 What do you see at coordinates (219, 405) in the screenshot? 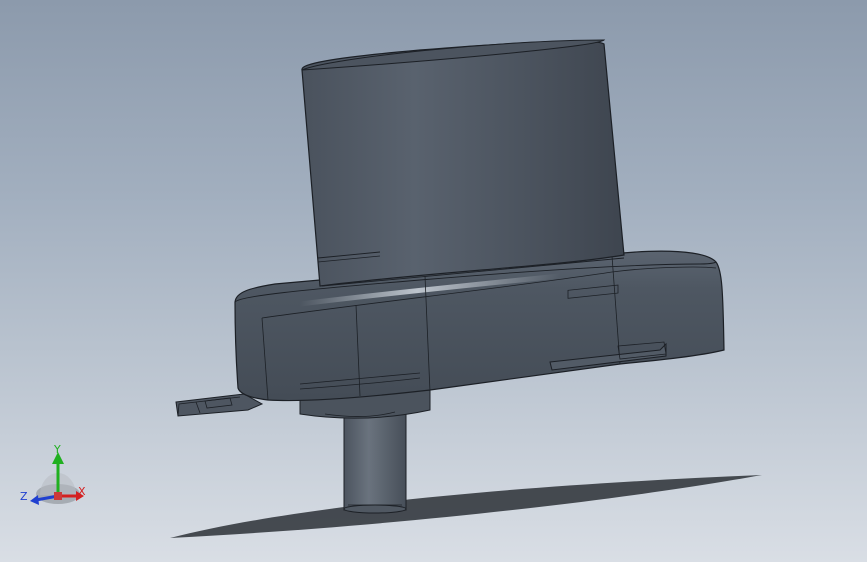
I see `mounting-tab` at bounding box center [219, 405].